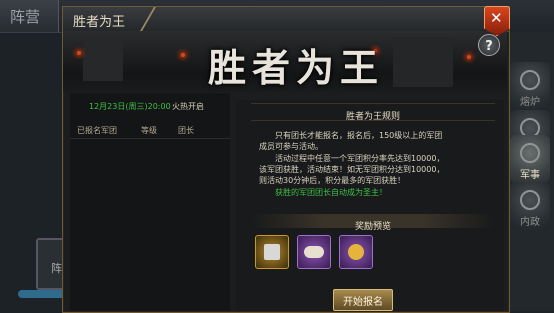 The image size is (554, 313). I want to click on side-menu-label: 内政, so click(530, 222).